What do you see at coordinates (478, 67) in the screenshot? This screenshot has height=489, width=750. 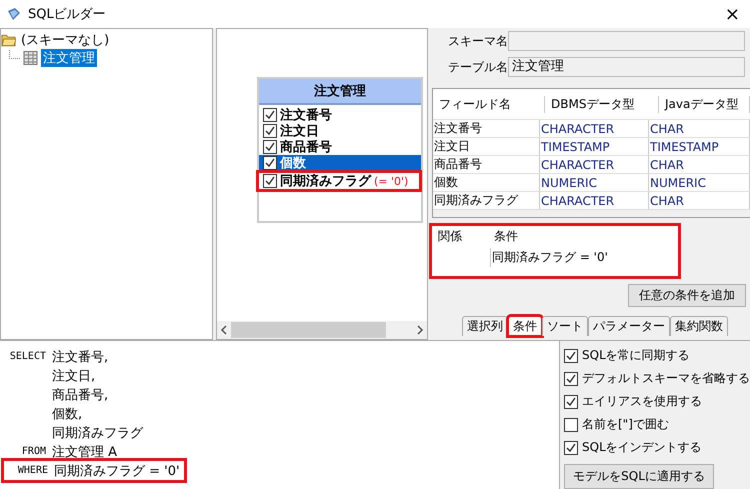 I see `field-label: テーブル名` at bounding box center [478, 67].